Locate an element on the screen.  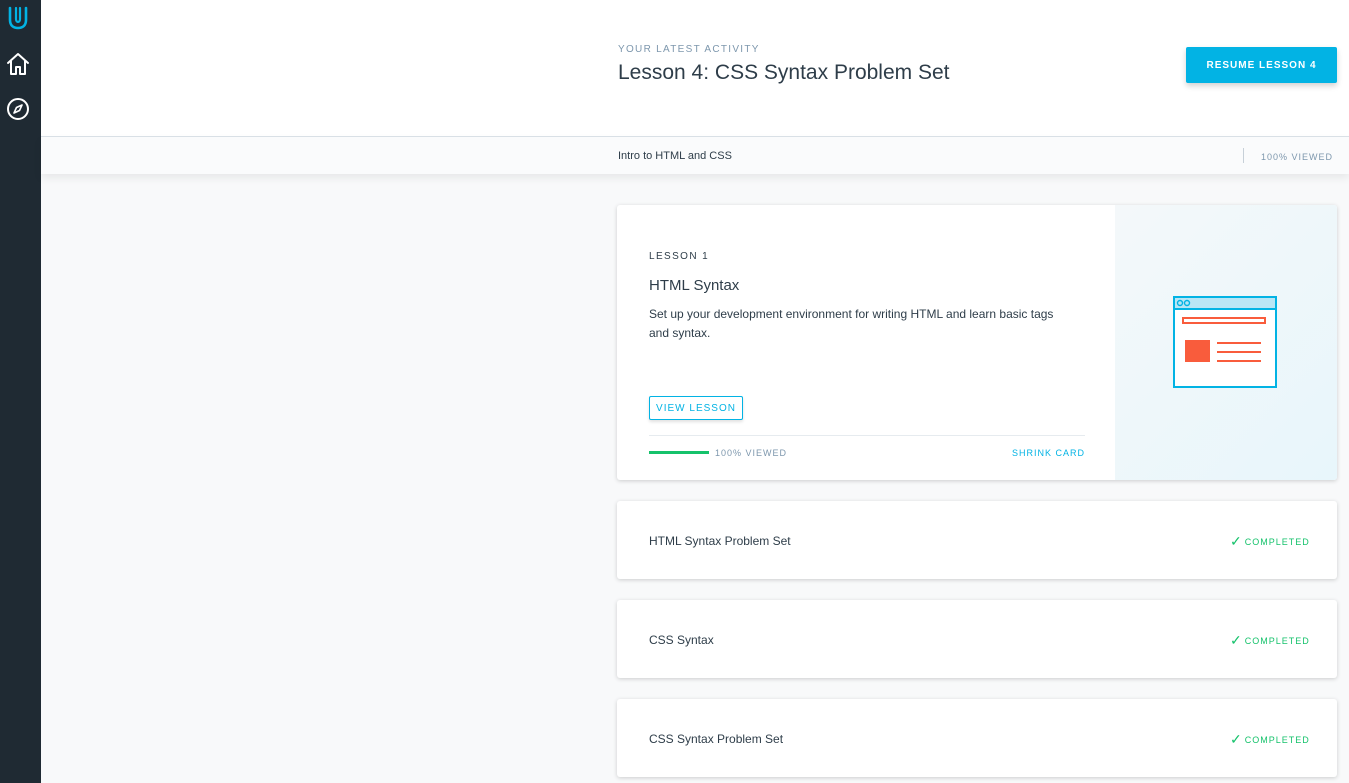
udacity-logo-icon is located at coordinates (18, 18).